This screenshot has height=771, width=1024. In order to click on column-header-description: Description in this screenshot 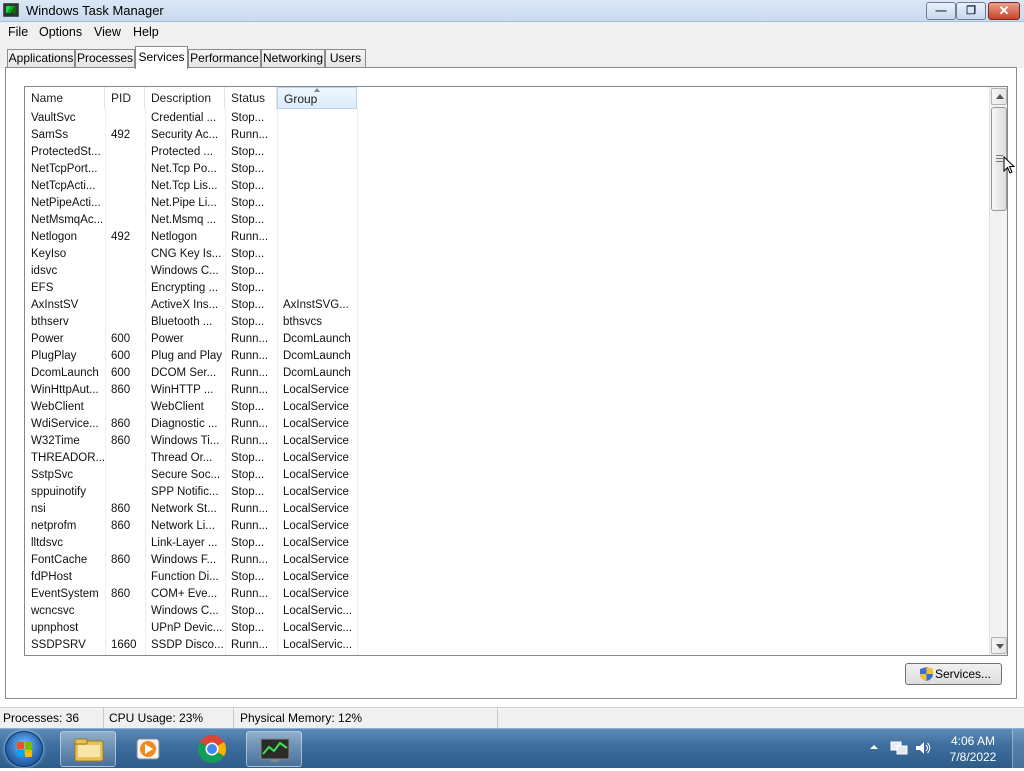, I will do `click(185, 98)`.